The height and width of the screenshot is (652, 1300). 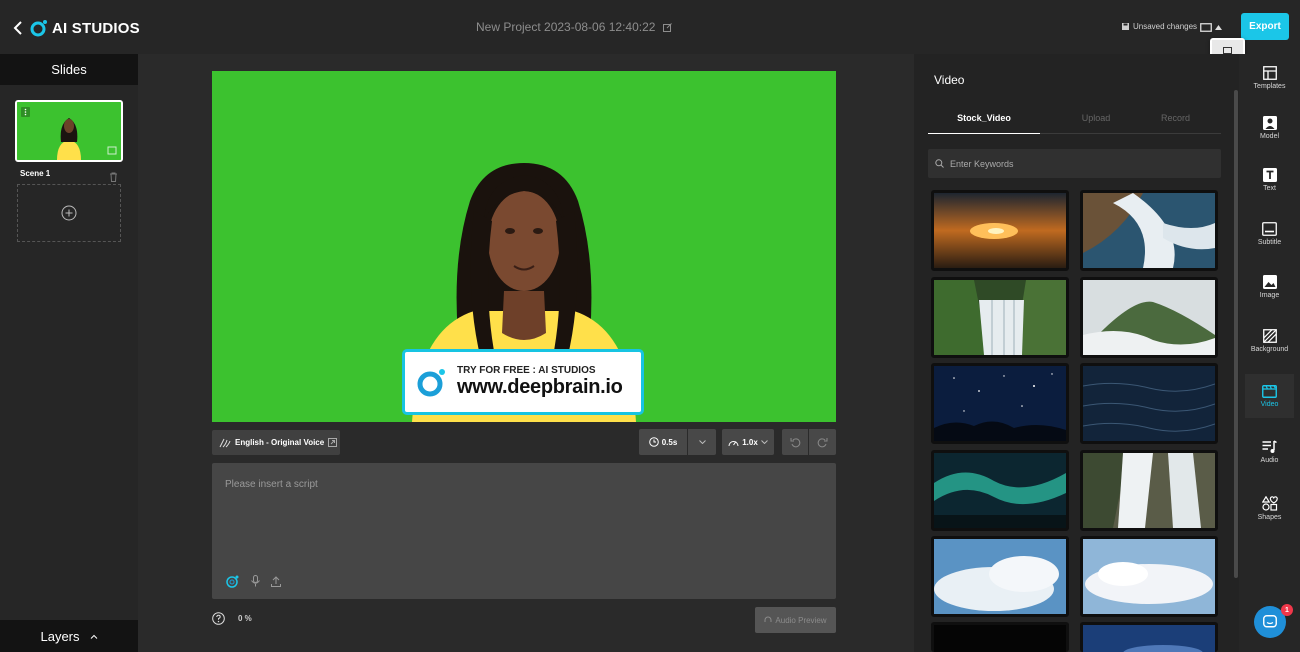 I want to click on stock-video-clouds-blue, so click(x=1000, y=576).